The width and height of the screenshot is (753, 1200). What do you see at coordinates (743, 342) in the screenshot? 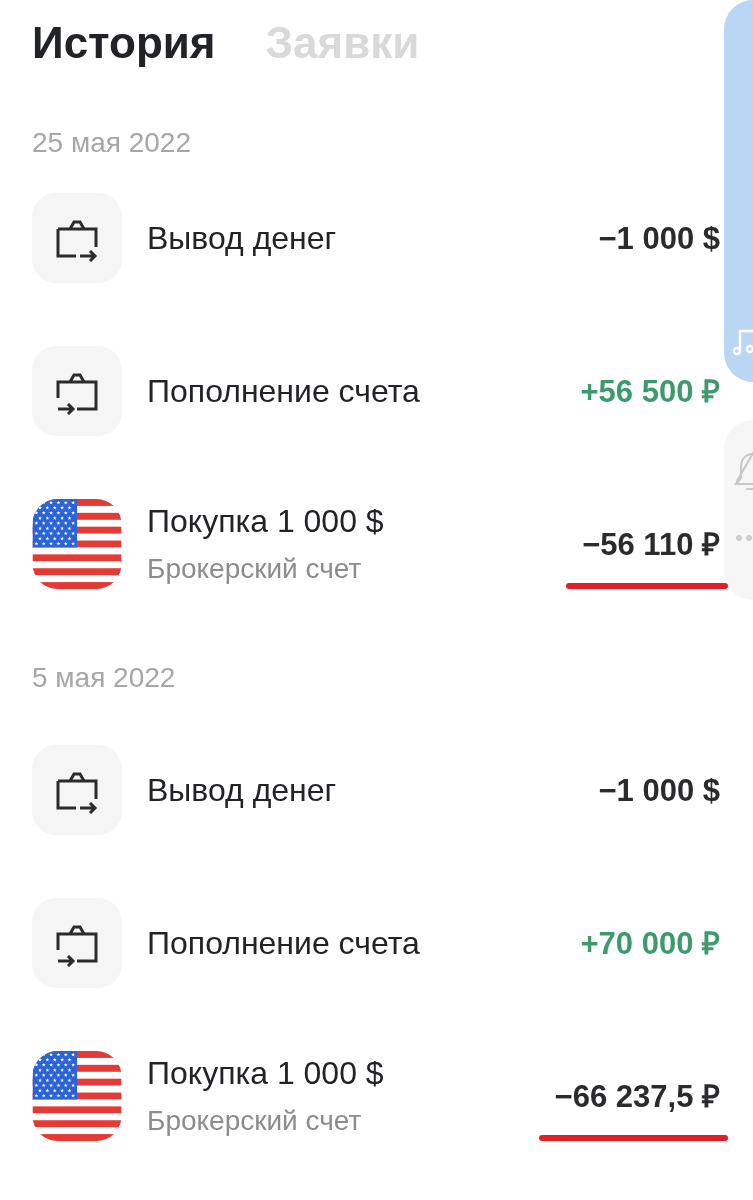
I see `music-note-icon` at bounding box center [743, 342].